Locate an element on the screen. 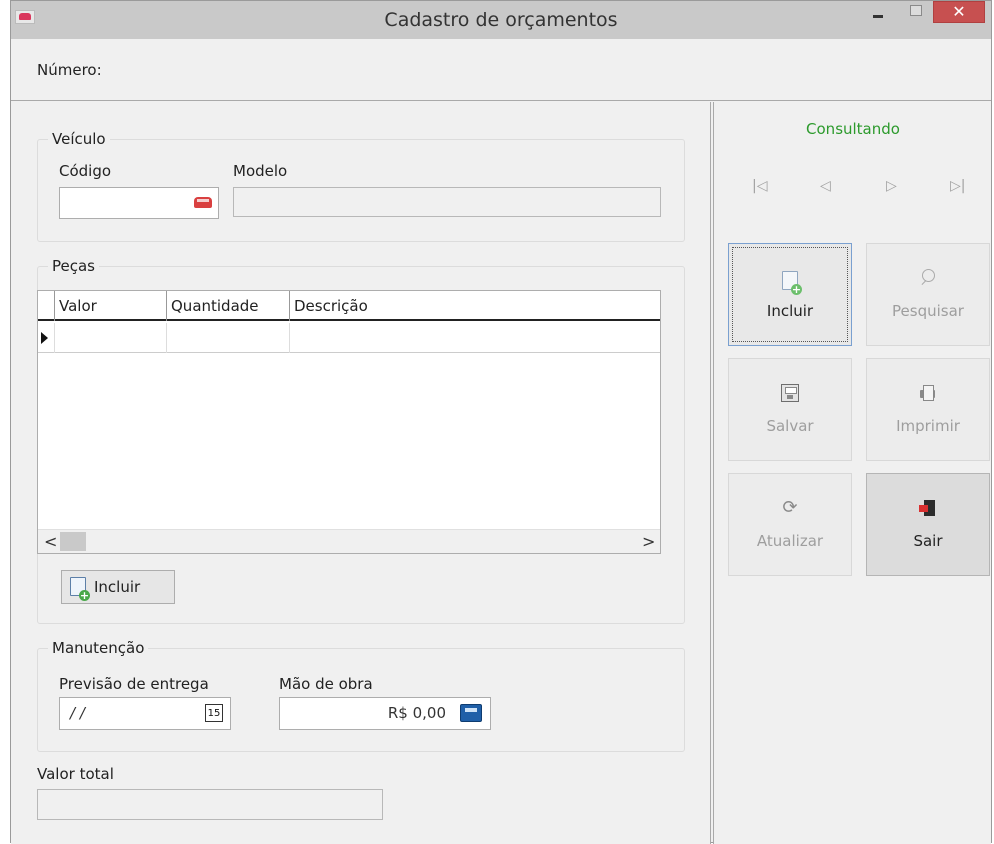  imprimir-button: Imprimir is located at coordinates (928, 409).